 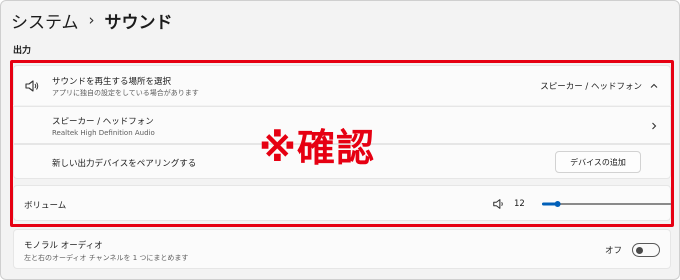 I want to click on choose-output-title: サウンドを再生する場所を選択, so click(x=112, y=82).